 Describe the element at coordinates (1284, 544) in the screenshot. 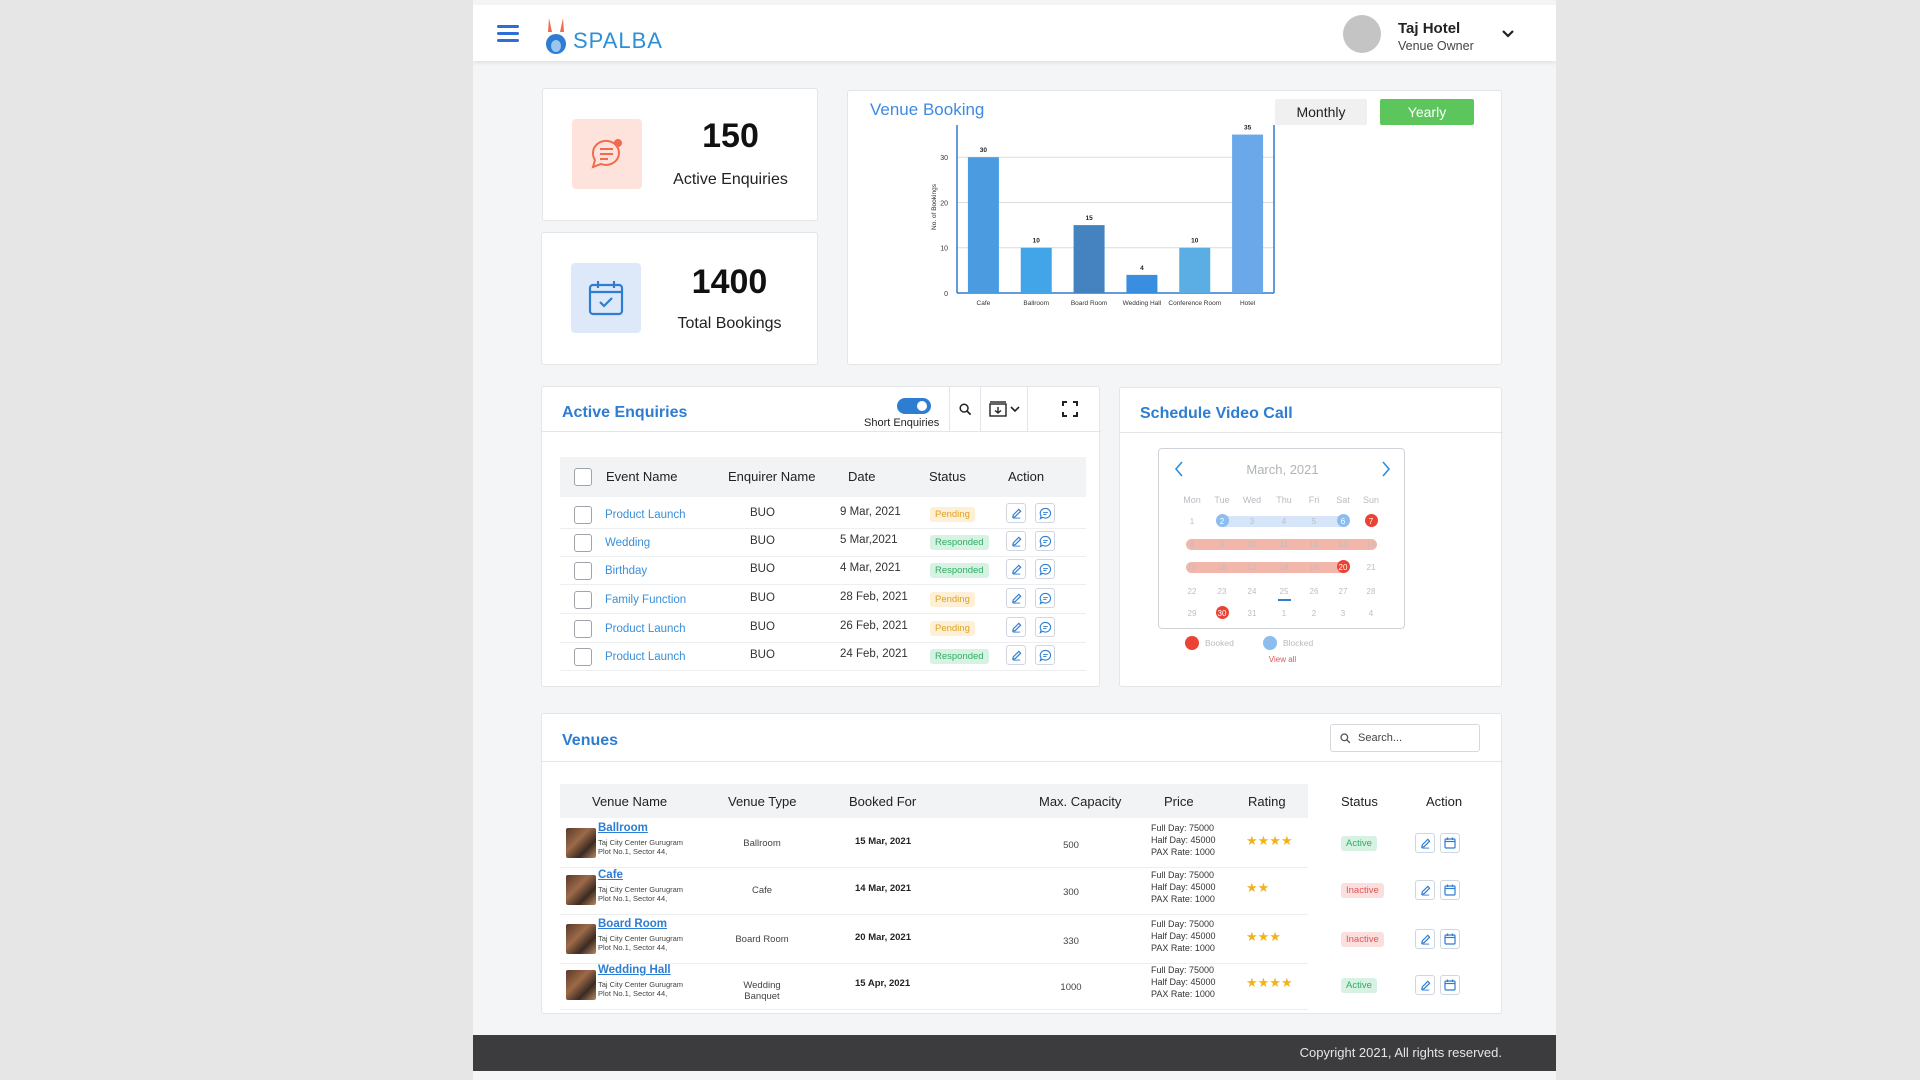

I see `calendar-date: 11` at that location.